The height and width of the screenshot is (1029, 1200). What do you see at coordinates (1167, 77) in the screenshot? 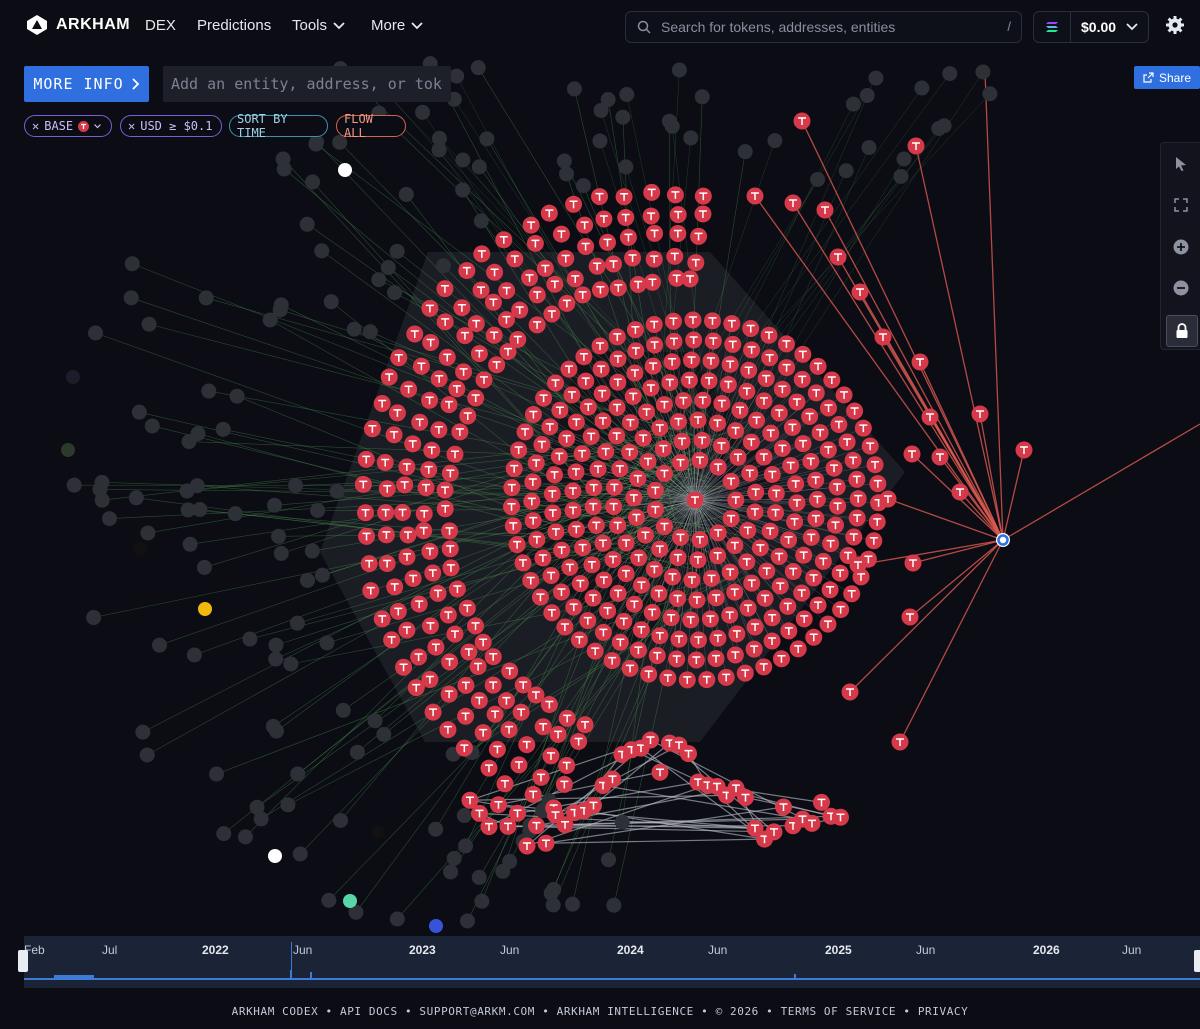
I see `share-button: Share` at bounding box center [1167, 77].